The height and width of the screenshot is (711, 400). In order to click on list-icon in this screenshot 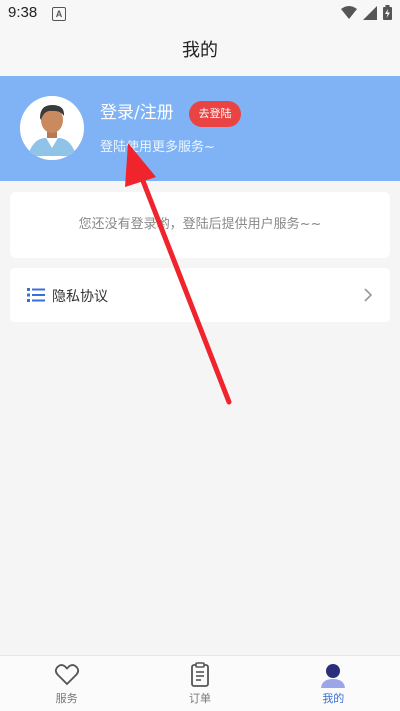, I will do `click(36, 295)`.